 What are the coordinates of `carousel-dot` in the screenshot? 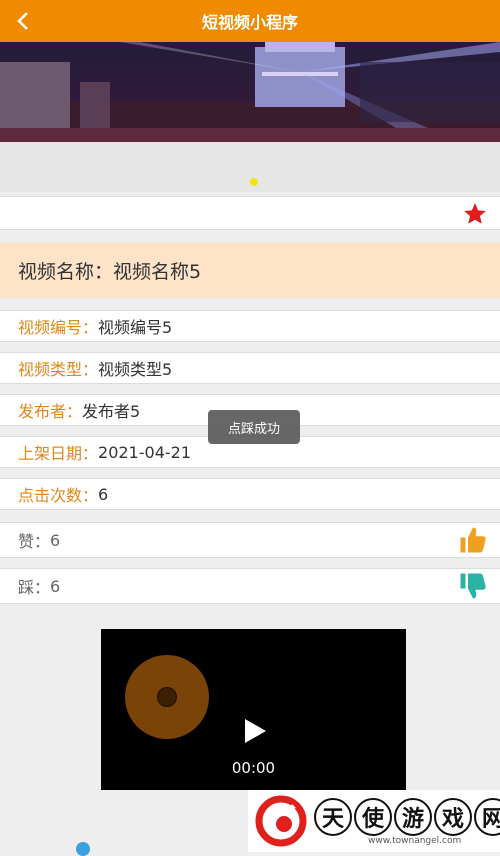 It's located at (254, 182).